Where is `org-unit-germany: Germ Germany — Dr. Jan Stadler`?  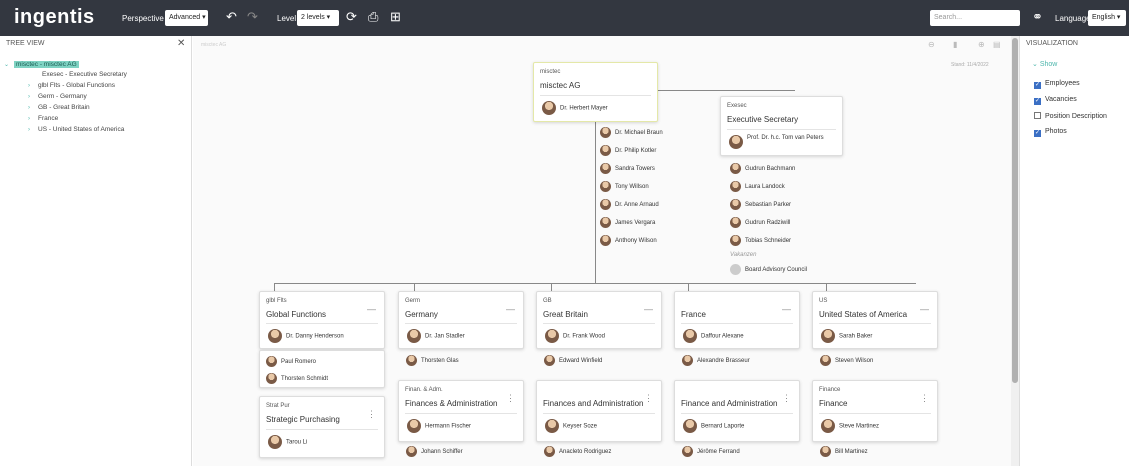
org-unit-germany: Germ Germany — Dr. Jan Stadler is located at coordinates (461, 320).